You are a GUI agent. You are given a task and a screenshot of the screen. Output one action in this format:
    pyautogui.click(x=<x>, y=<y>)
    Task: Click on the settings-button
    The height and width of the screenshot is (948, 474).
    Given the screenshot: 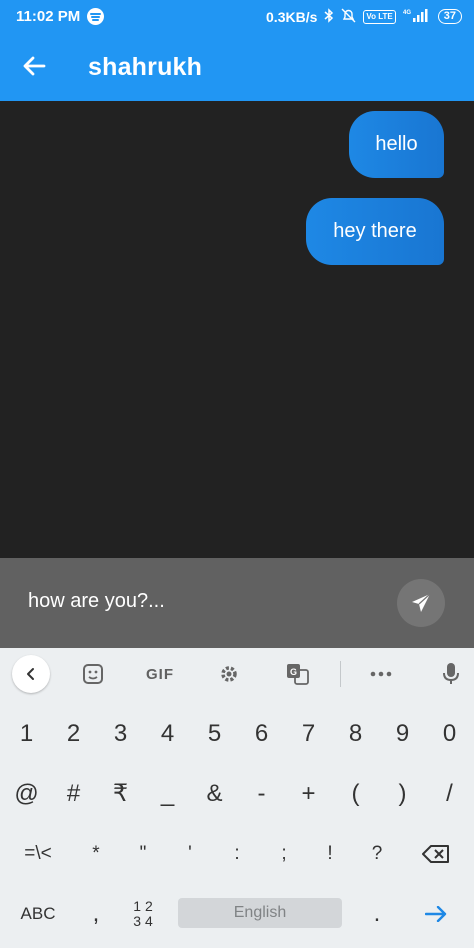 What is the action you would take?
    pyautogui.click(x=229, y=674)
    